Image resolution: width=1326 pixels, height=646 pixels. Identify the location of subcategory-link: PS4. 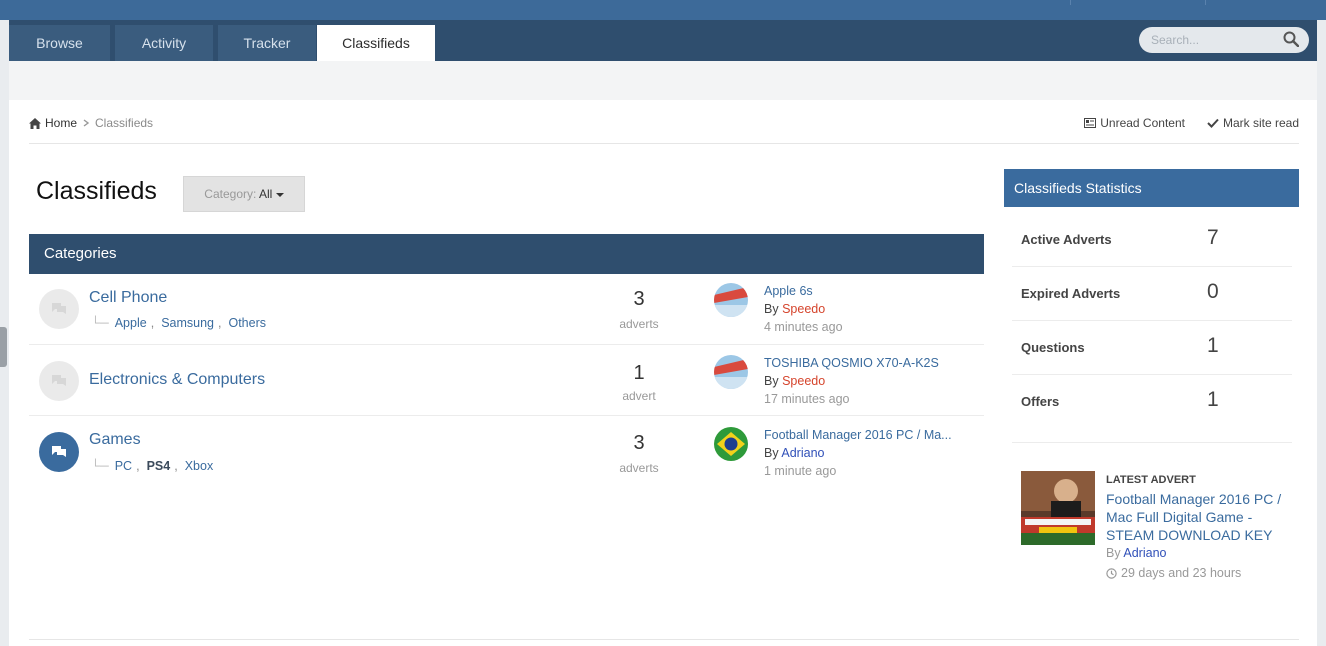
(159, 466).